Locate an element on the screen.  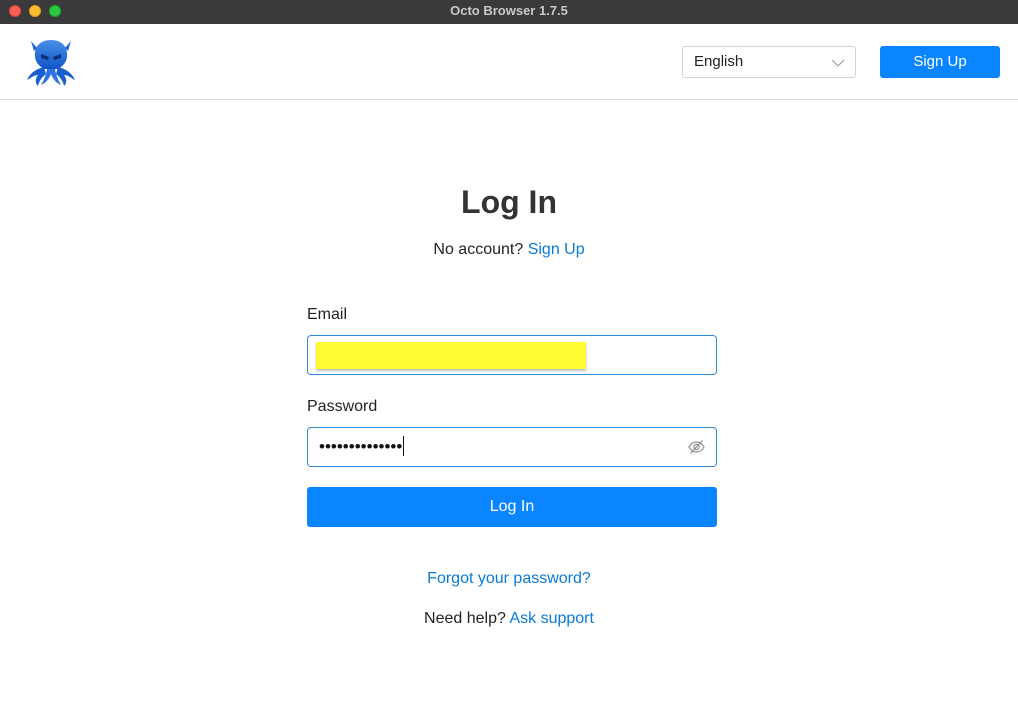
no-account-line: No account? Sign Up is located at coordinates (509, 250).